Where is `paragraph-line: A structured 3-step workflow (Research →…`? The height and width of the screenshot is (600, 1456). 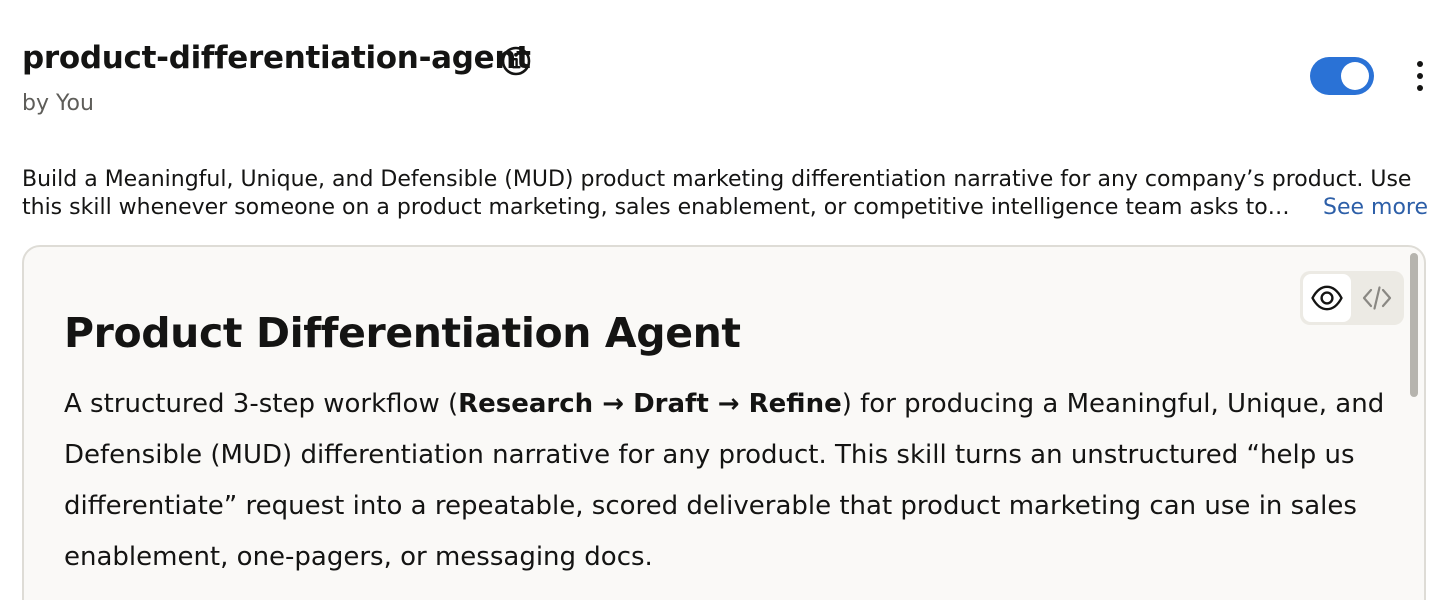 paragraph-line: A structured 3-step workflow (Research →… is located at coordinates (729, 404).